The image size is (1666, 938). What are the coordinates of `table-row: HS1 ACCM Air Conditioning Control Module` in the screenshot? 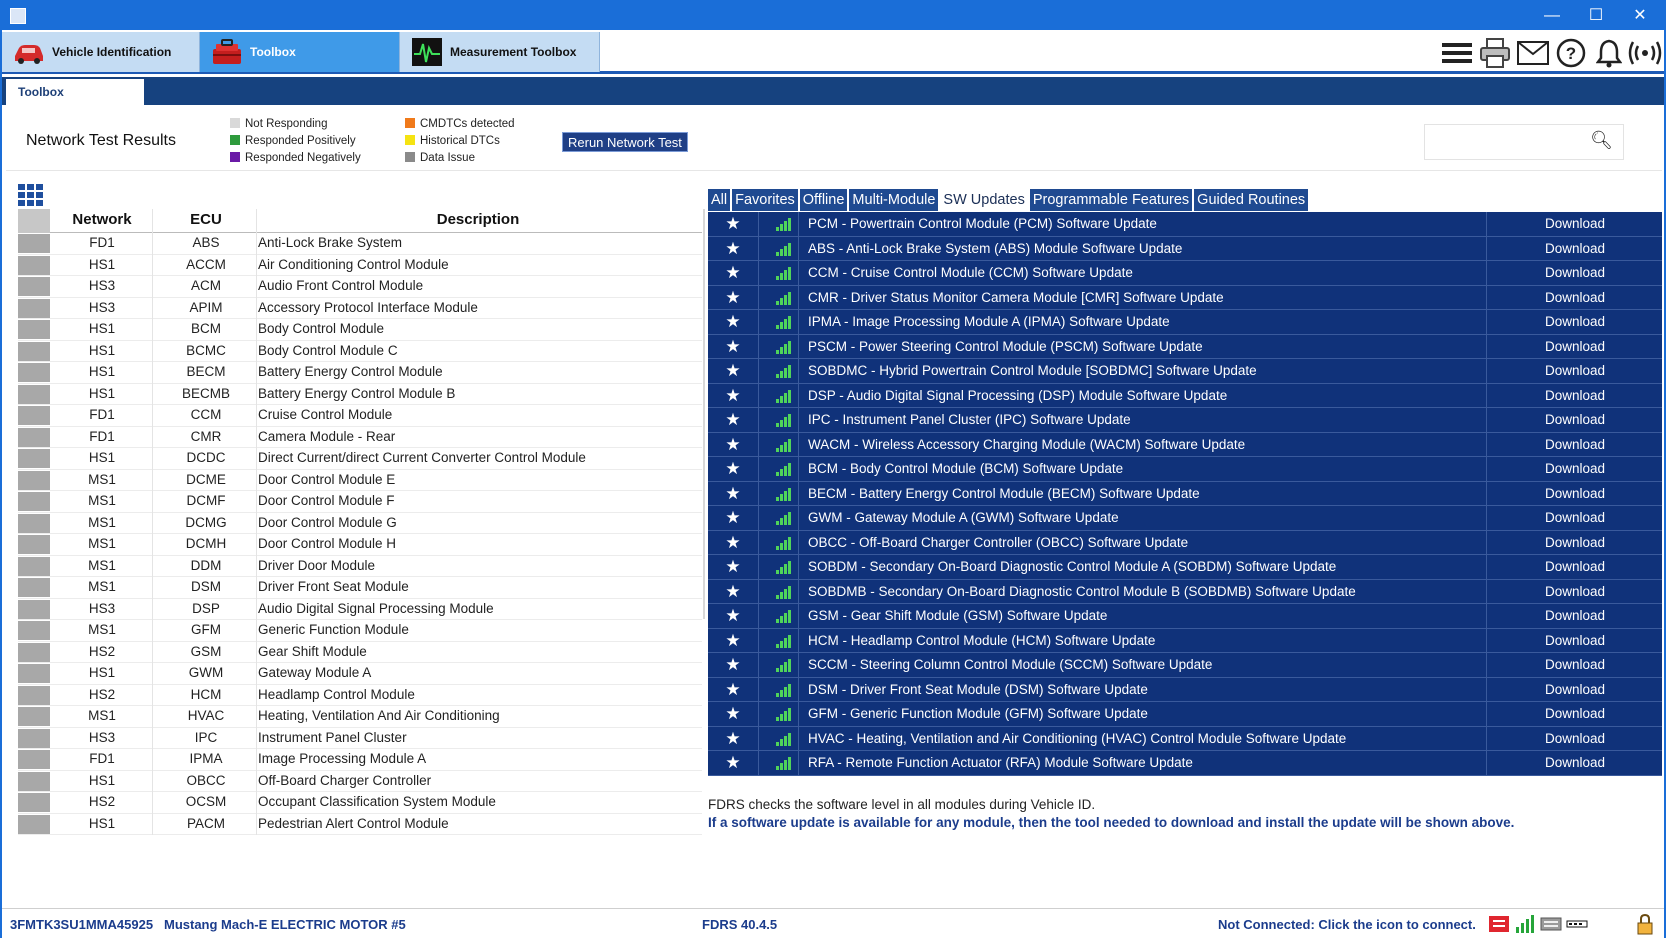 It's located at (360, 265).